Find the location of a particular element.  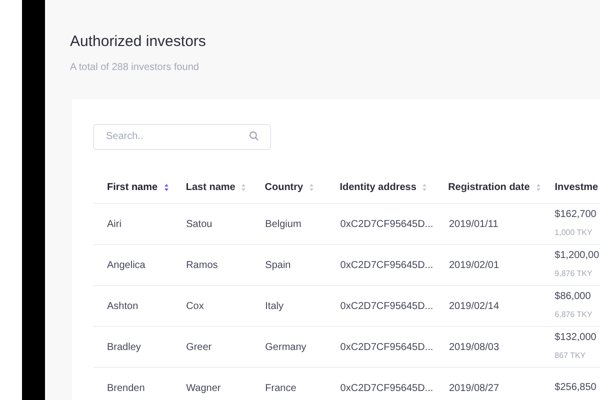

table-cell: Germany is located at coordinates (285, 347).